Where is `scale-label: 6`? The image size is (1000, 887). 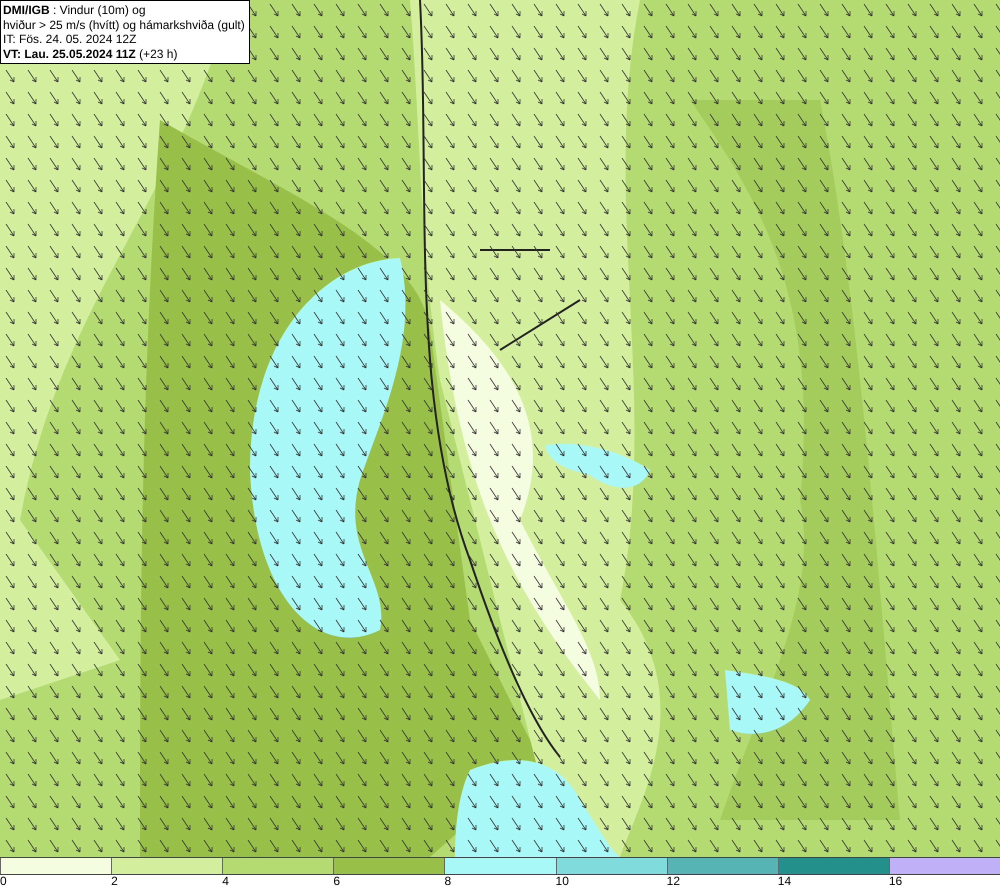 scale-label: 6 is located at coordinates (336, 881).